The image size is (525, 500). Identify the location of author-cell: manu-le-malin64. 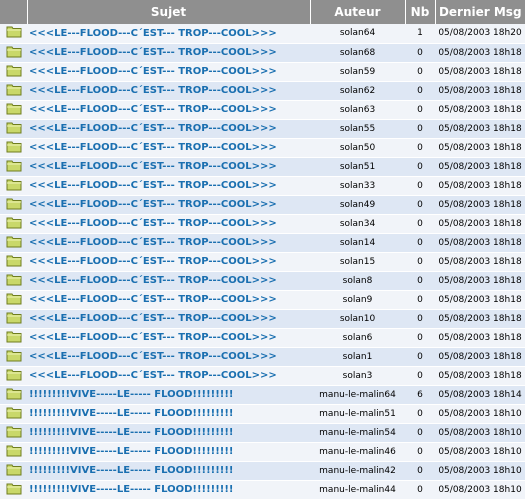
(357, 395).